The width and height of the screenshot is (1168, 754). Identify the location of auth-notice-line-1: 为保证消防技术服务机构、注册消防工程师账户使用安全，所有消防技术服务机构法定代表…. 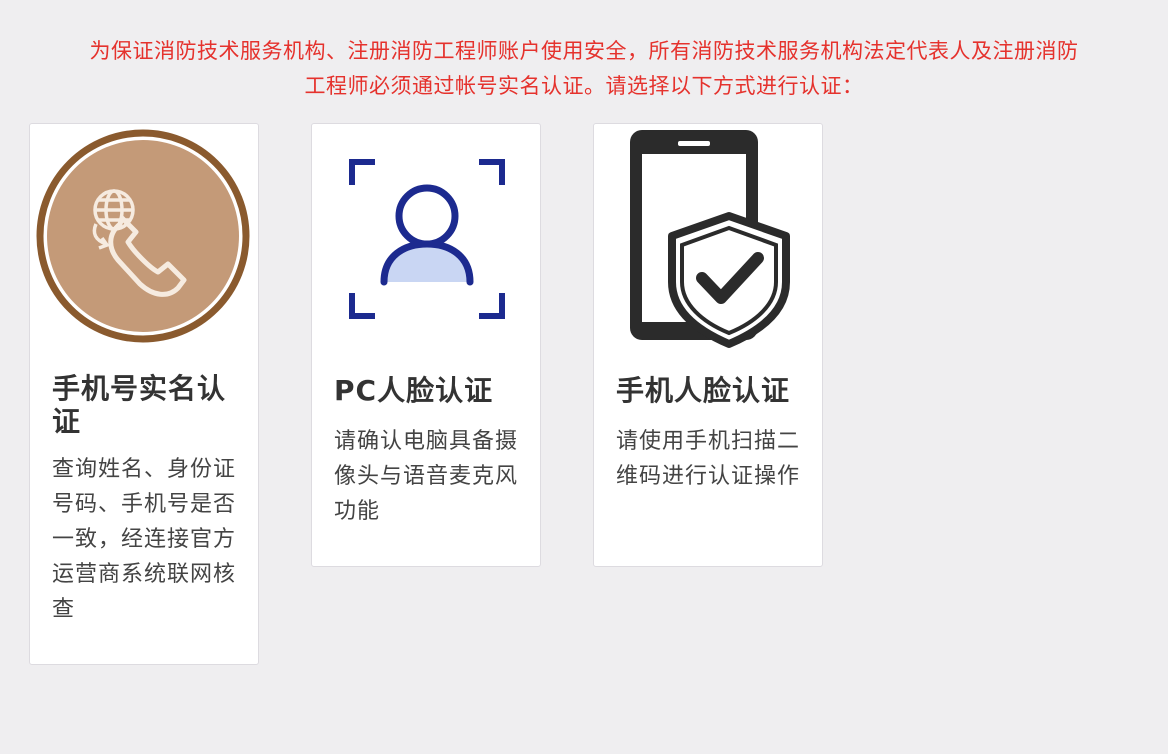
(584, 51).